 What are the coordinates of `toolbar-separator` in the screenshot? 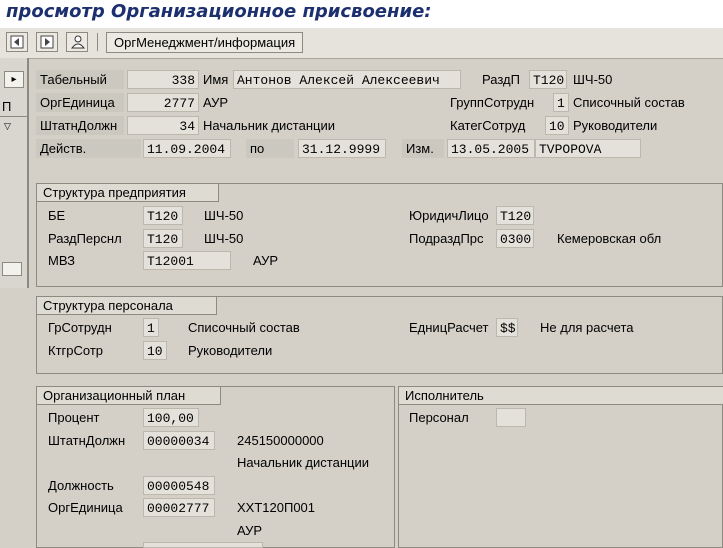 It's located at (97, 42).